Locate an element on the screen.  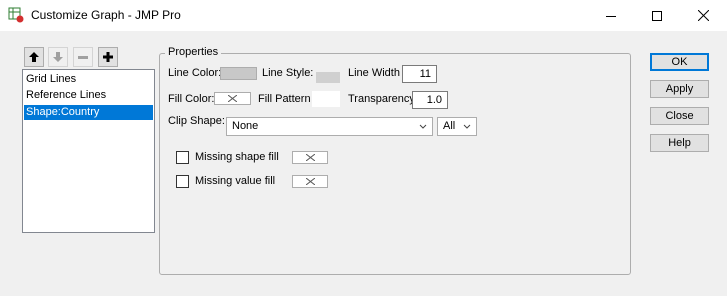
remove-button is located at coordinates (83, 57).